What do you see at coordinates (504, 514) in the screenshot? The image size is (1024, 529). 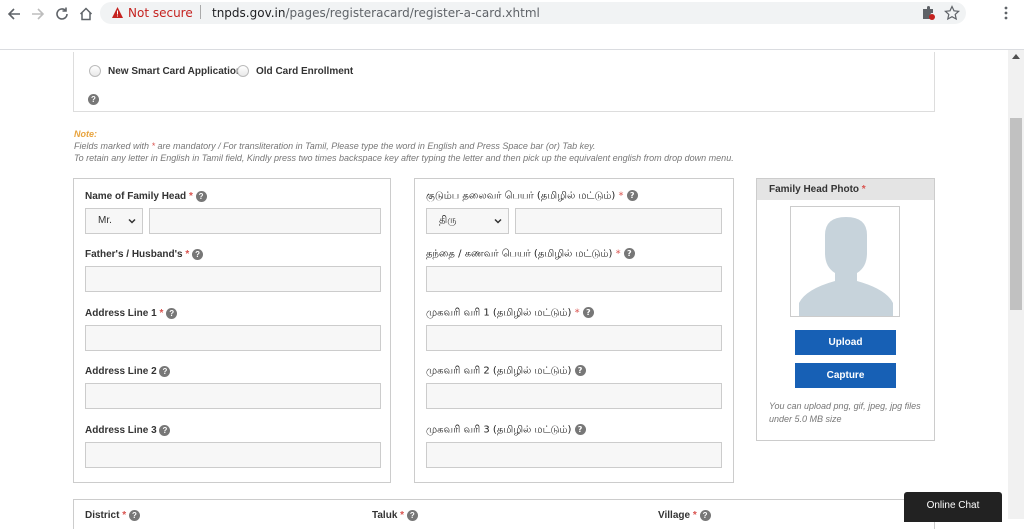 I see `location-panel: District * ? Taluk * ? Village * ?` at bounding box center [504, 514].